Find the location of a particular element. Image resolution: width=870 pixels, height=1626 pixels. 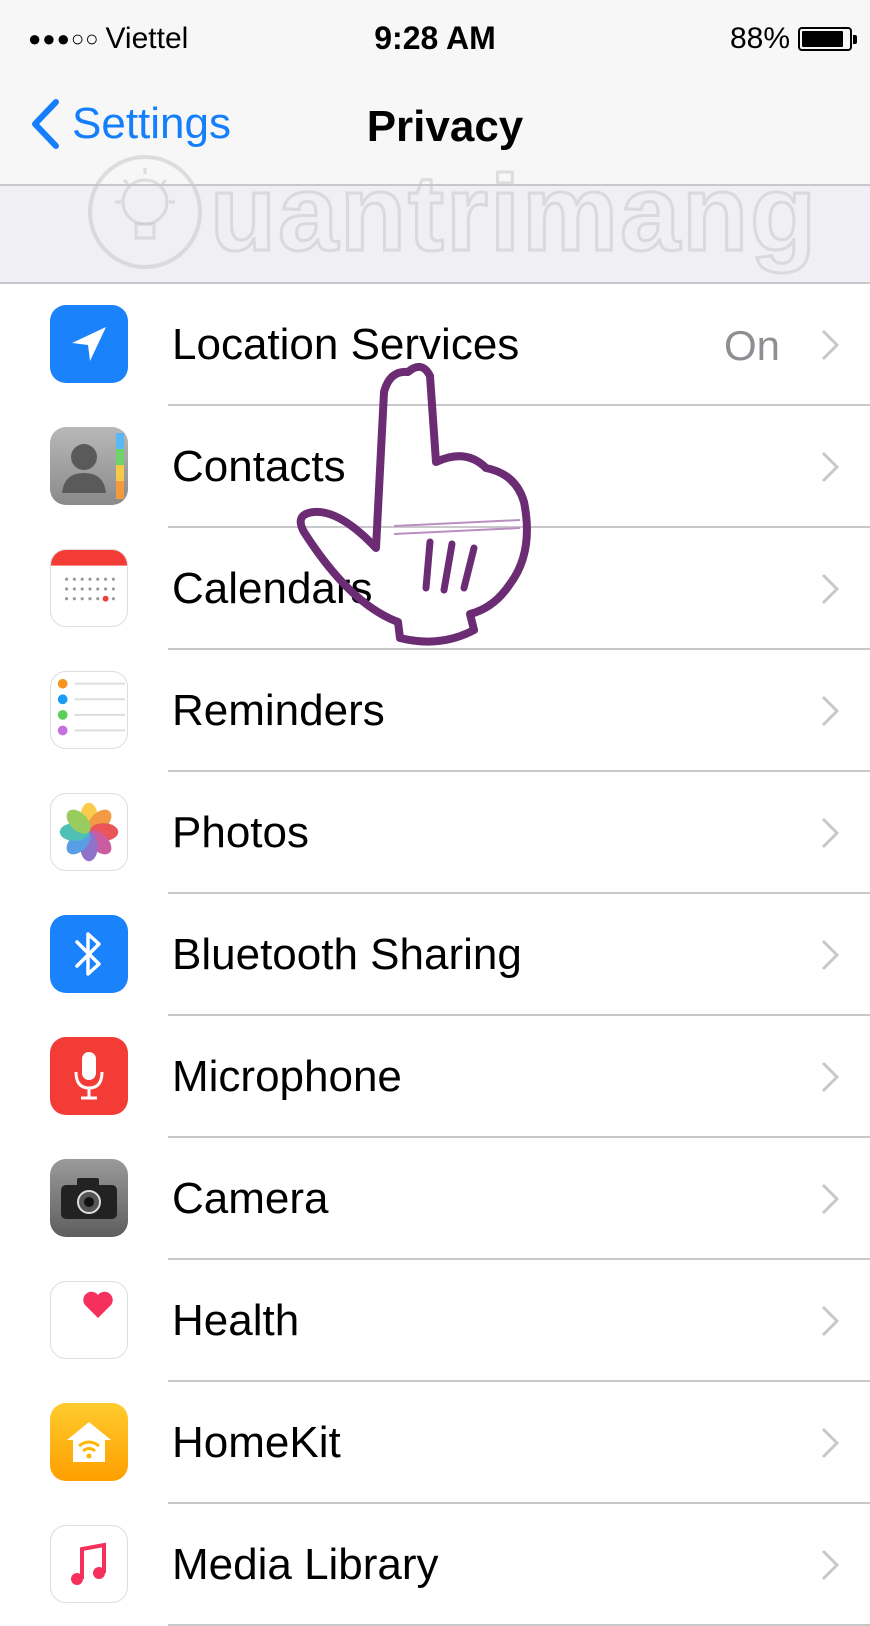

bluetooth-icon is located at coordinates (89, 954).